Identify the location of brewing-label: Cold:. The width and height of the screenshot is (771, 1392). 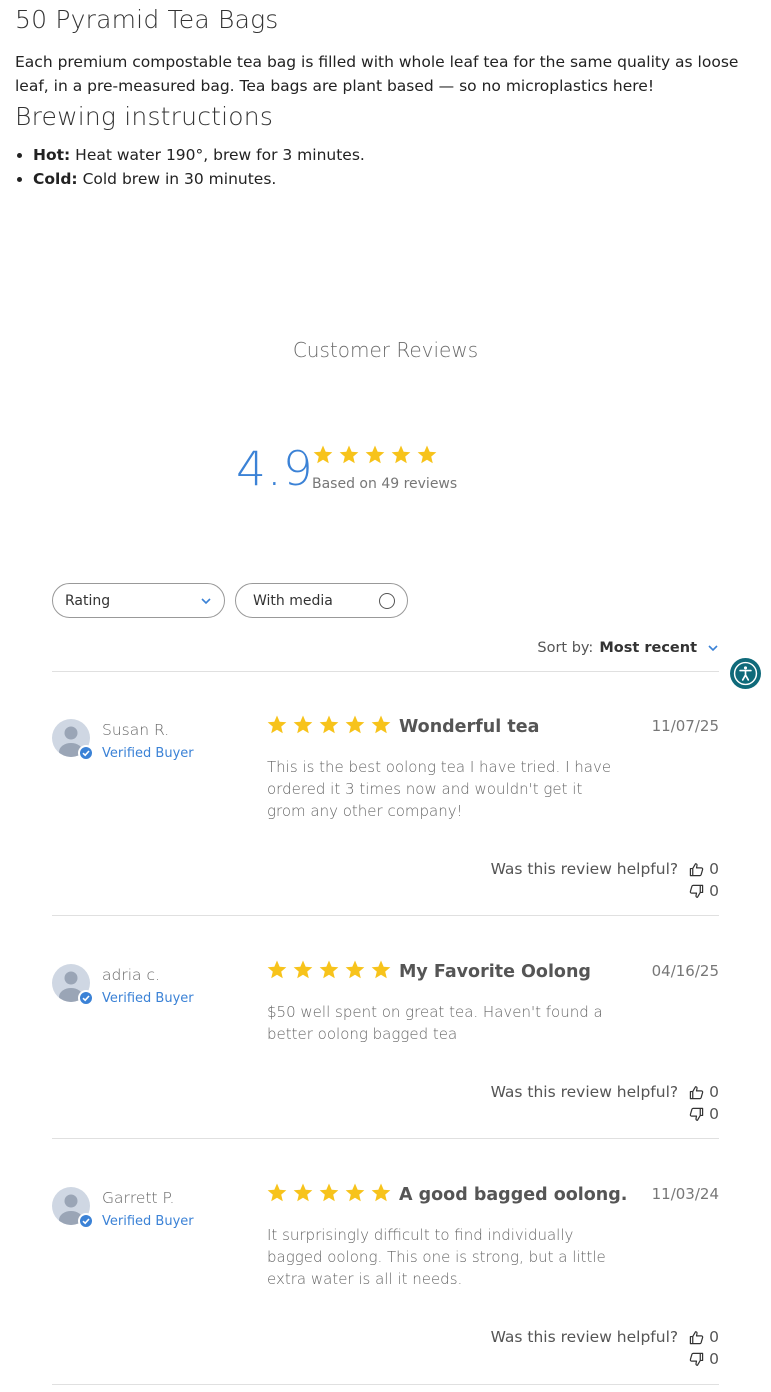
(55, 179).